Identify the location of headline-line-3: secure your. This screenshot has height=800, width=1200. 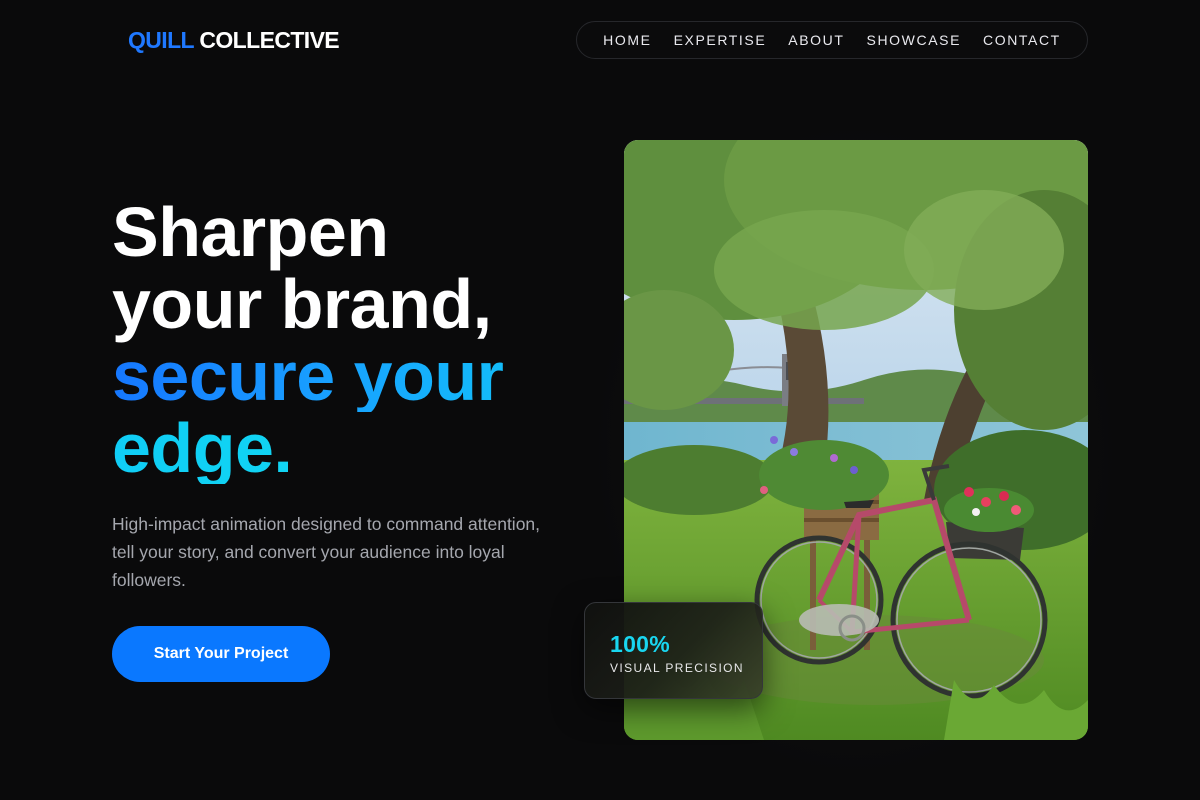
(347, 376).